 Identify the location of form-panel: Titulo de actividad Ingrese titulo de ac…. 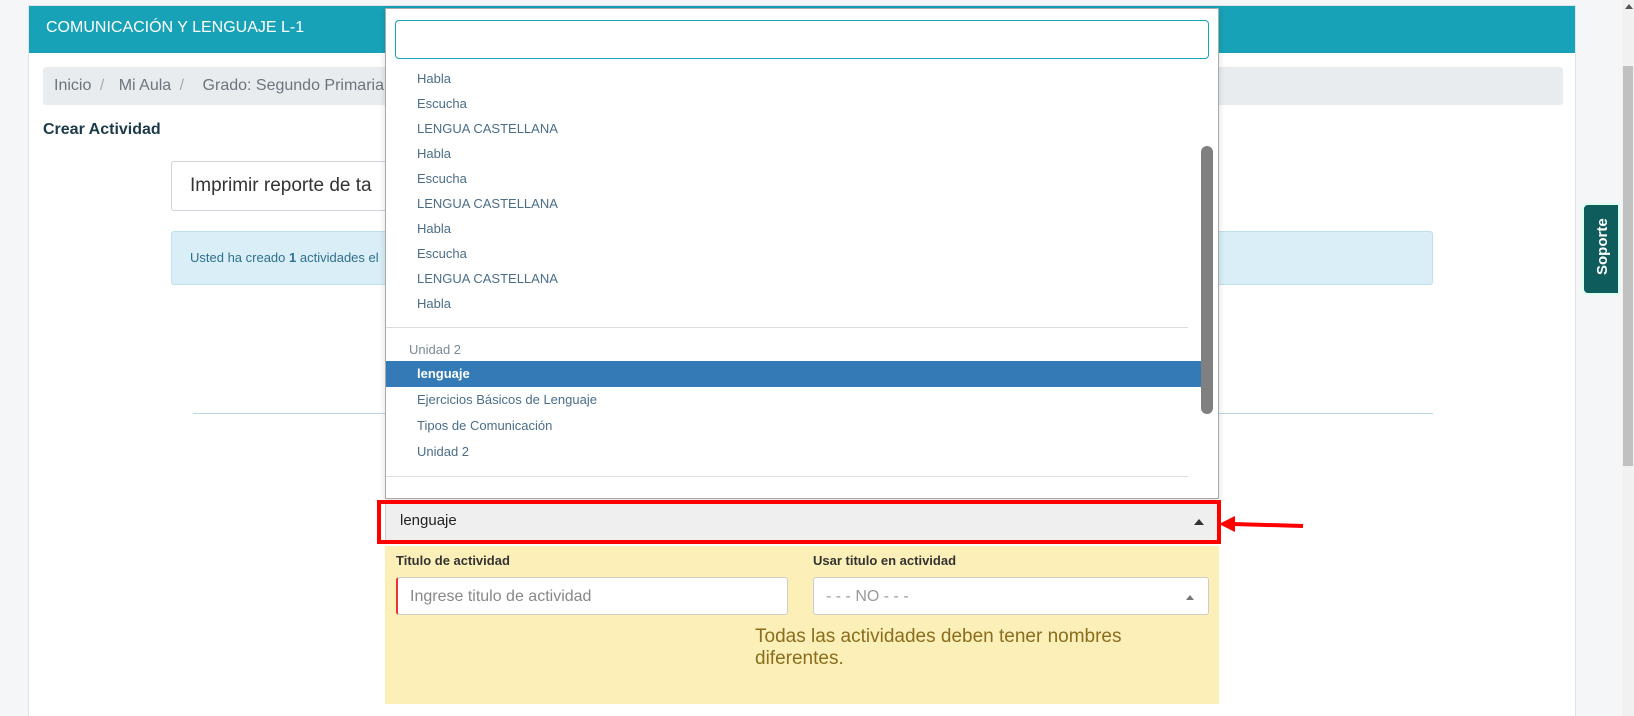
(802, 625).